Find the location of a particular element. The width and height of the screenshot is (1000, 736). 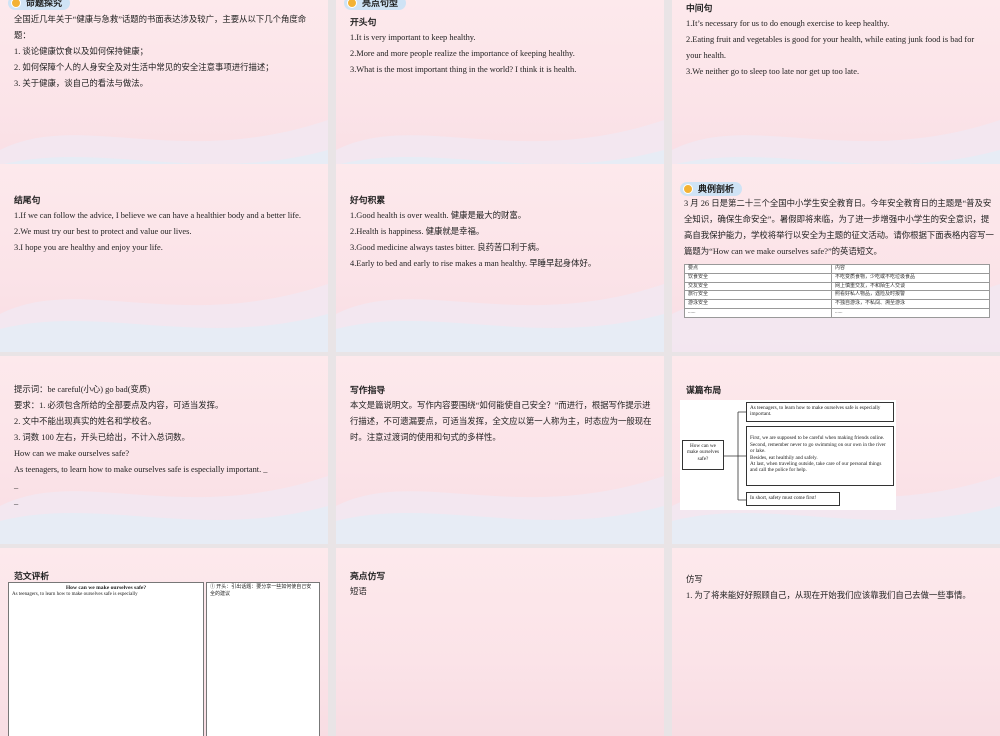

table-row: 游泳安全 不独自游泳，不私闯、溯至游泳 is located at coordinates (837, 304).